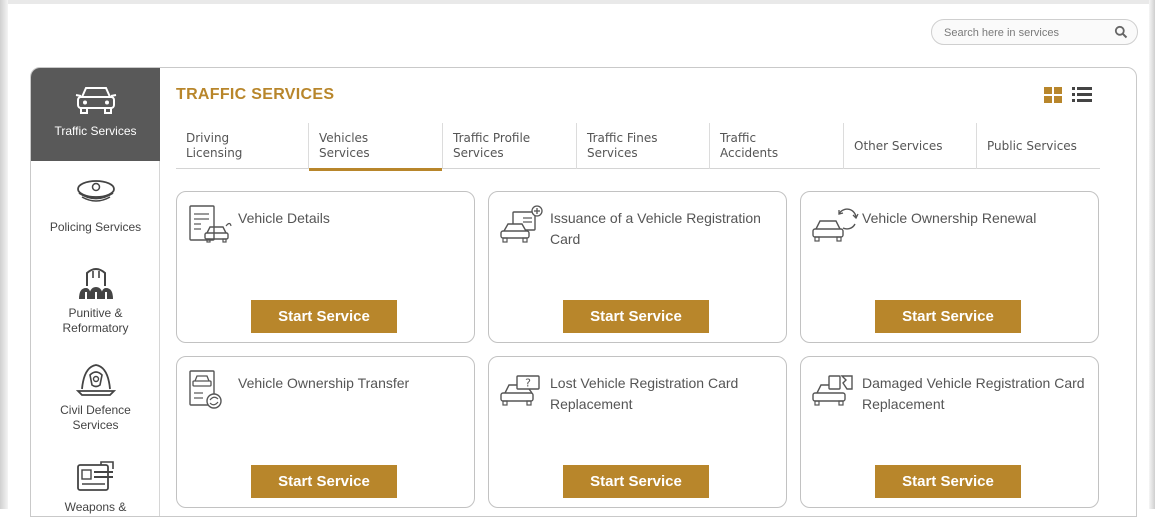 Image resolution: width=1155 pixels, height=517 pixels. What do you see at coordinates (324, 383) in the screenshot?
I see `service-name: Vehicle Ownership Transfer` at bounding box center [324, 383].